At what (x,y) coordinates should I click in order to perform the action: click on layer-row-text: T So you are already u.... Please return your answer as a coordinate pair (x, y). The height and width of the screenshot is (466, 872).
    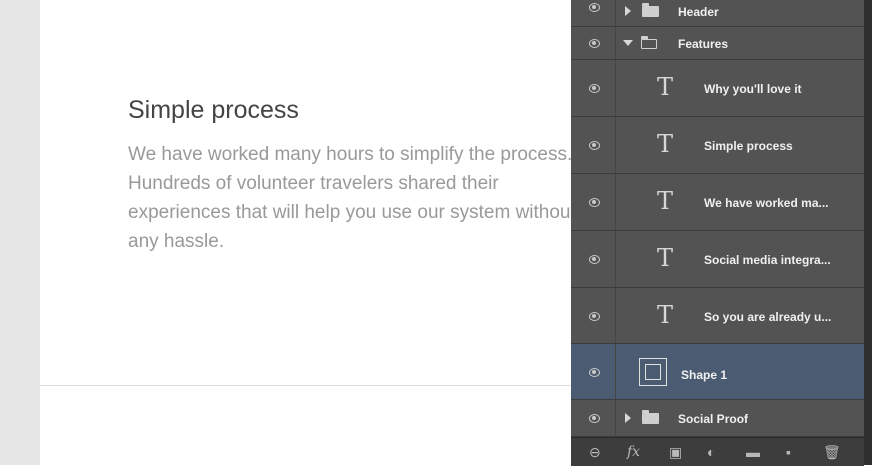
    Looking at the image, I should click on (717, 316).